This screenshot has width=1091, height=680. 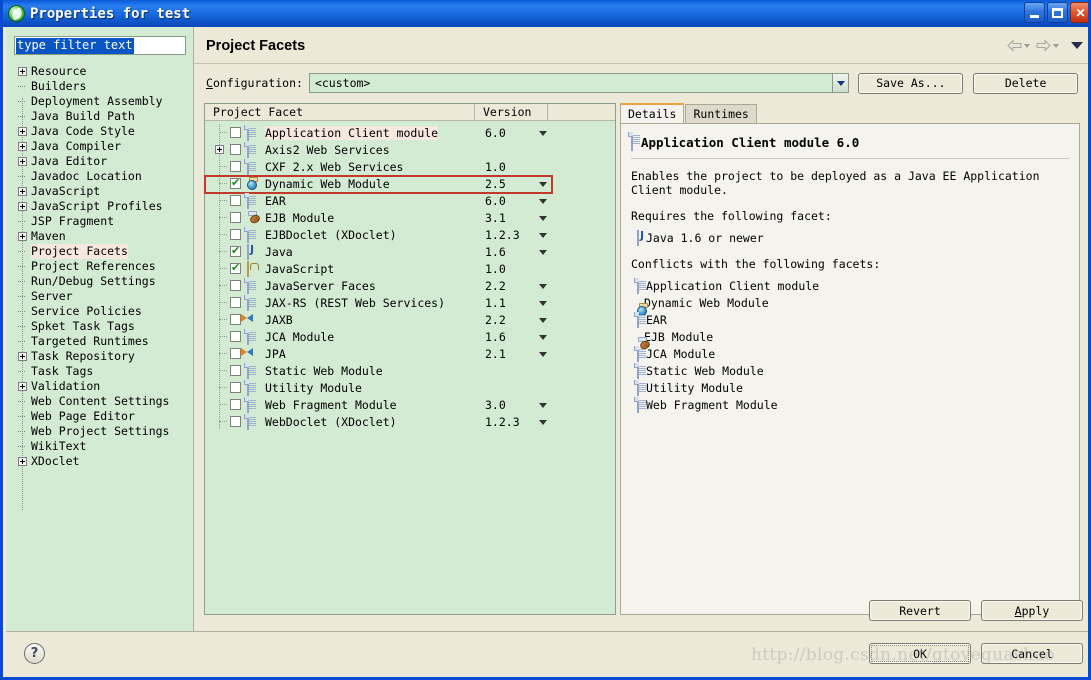 What do you see at coordinates (34, 653) in the screenshot?
I see `help-icon: ?` at bounding box center [34, 653].